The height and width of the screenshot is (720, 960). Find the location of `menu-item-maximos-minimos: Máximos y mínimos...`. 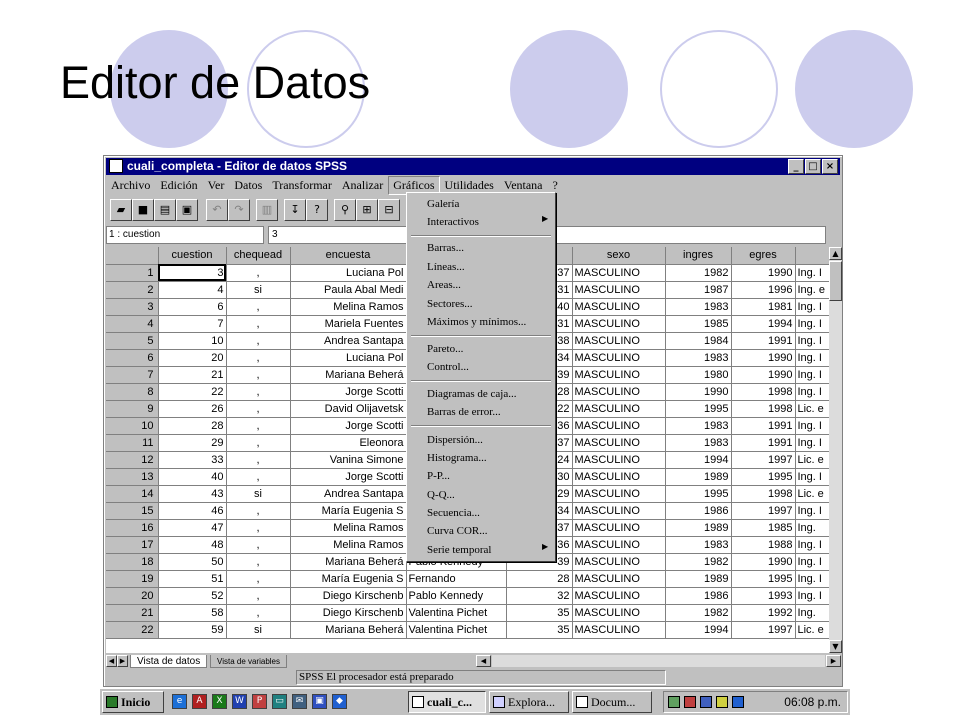

menu-item-maximos-minimos: Máximos y mínimos... is located at coordinates (476, 322).